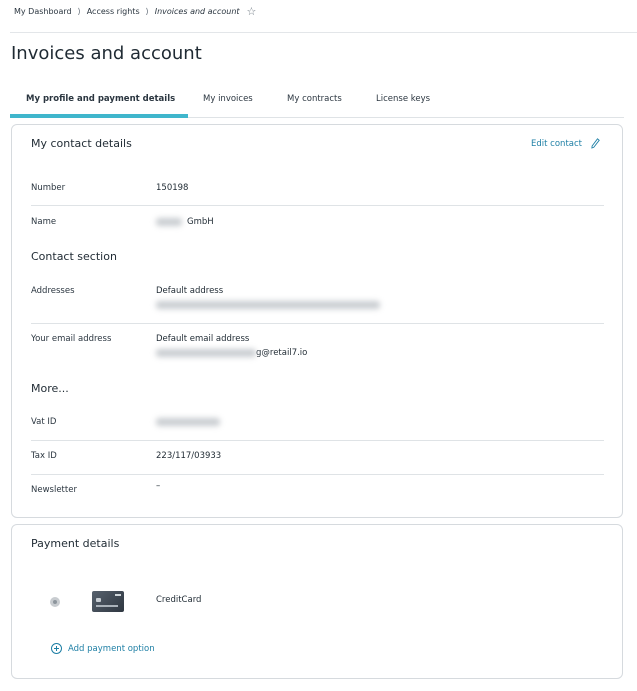 The image size is (637, 691). Describe the element at coordinates (113, 11) in the screenshot. I see `breadcrumb-access-rights: Access rights` at that location.